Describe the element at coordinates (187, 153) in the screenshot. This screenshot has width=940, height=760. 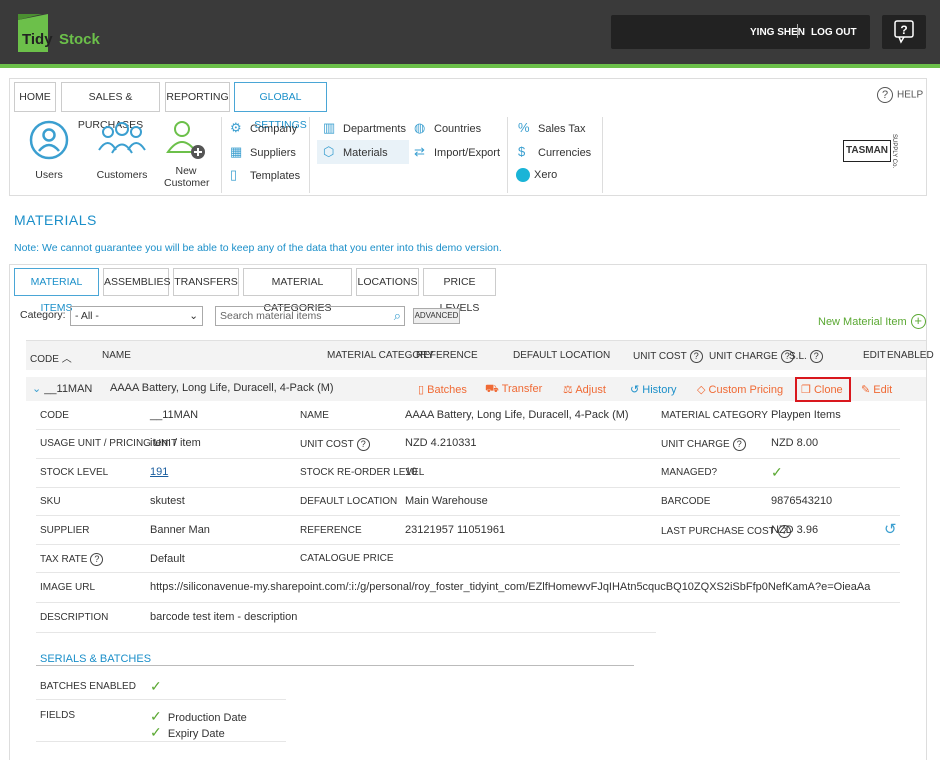
I see `new-customer-menu-item: New Customer` at that location.